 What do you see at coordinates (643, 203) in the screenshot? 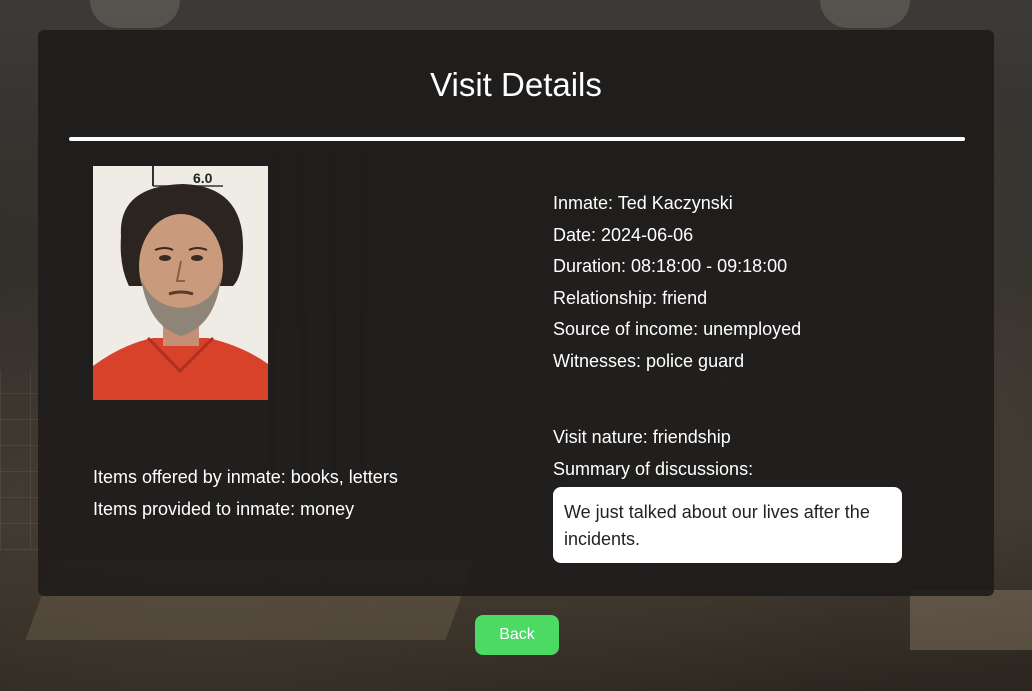
I see `inmate-name: Inmate: Ted Kaczynski` at bounding box center [643, 203].